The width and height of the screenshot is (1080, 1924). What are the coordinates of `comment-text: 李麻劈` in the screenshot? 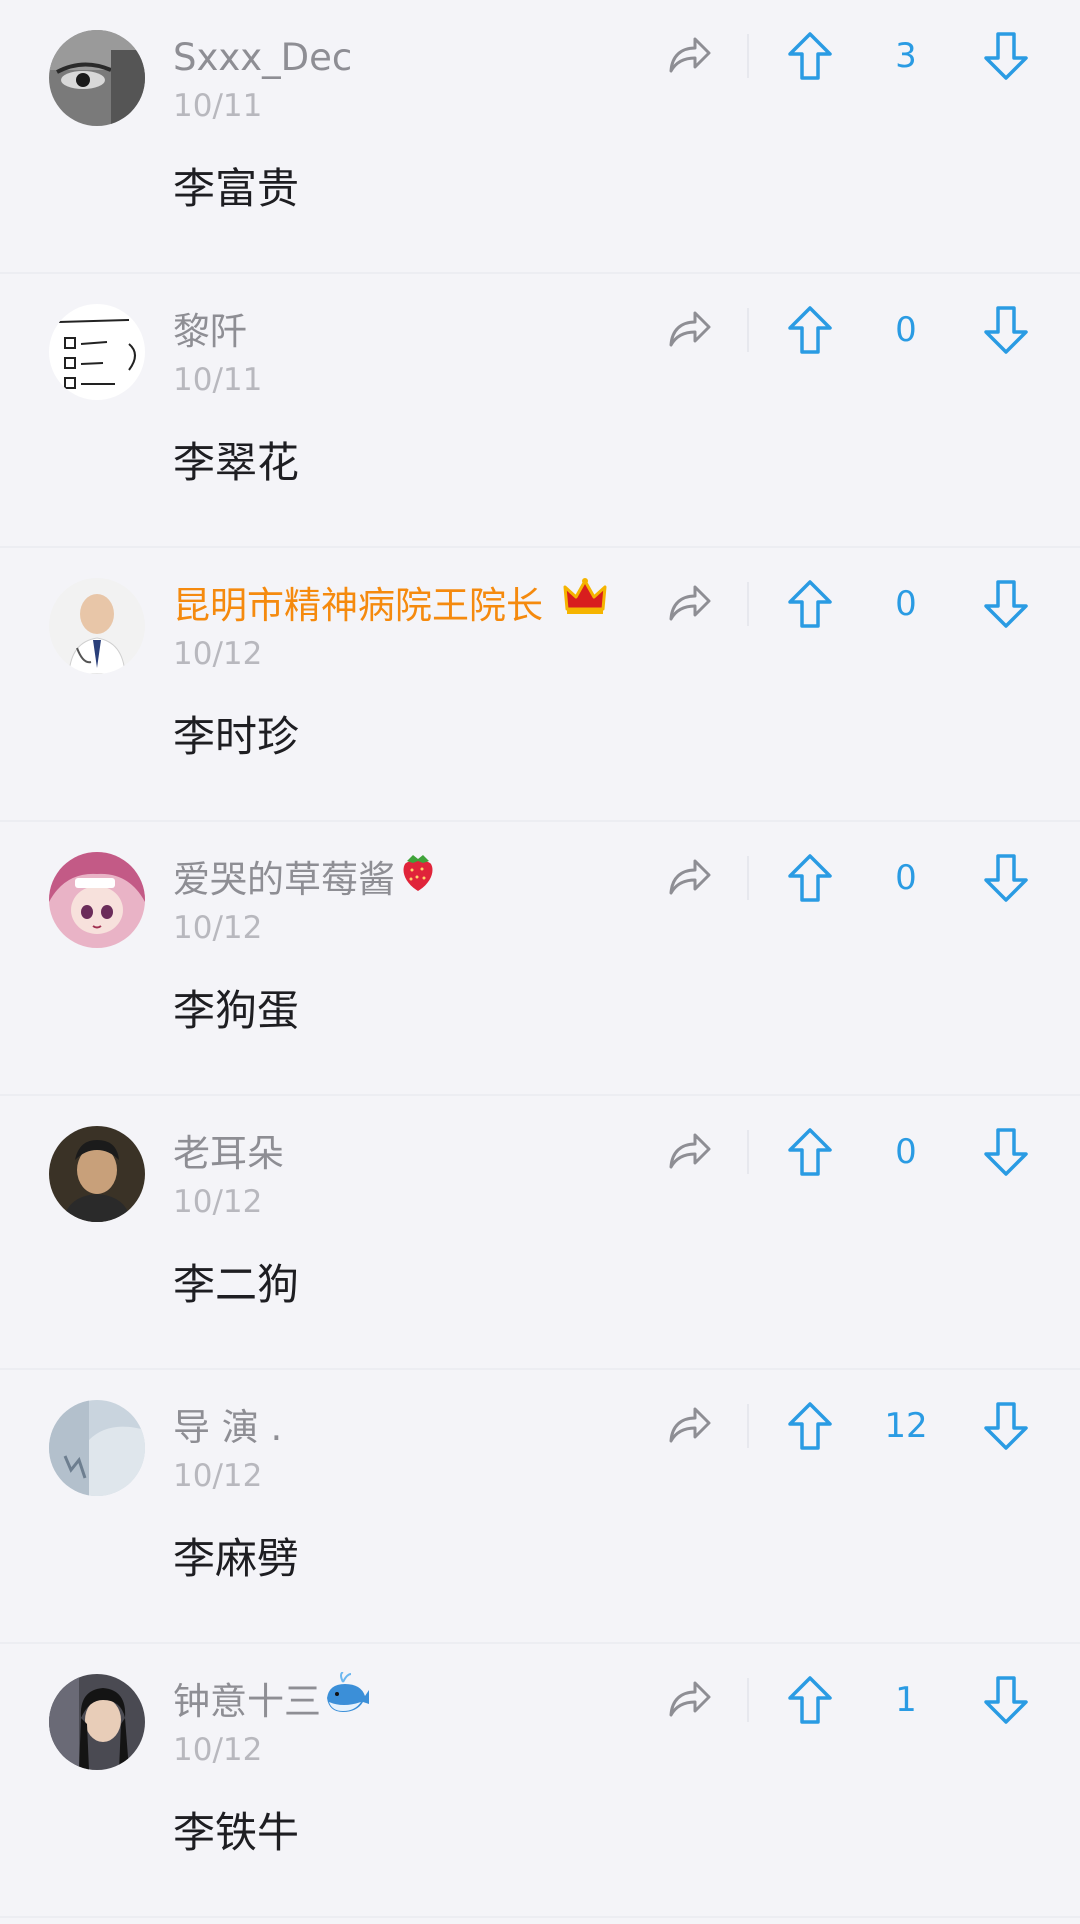 It's located at (236, 1558).